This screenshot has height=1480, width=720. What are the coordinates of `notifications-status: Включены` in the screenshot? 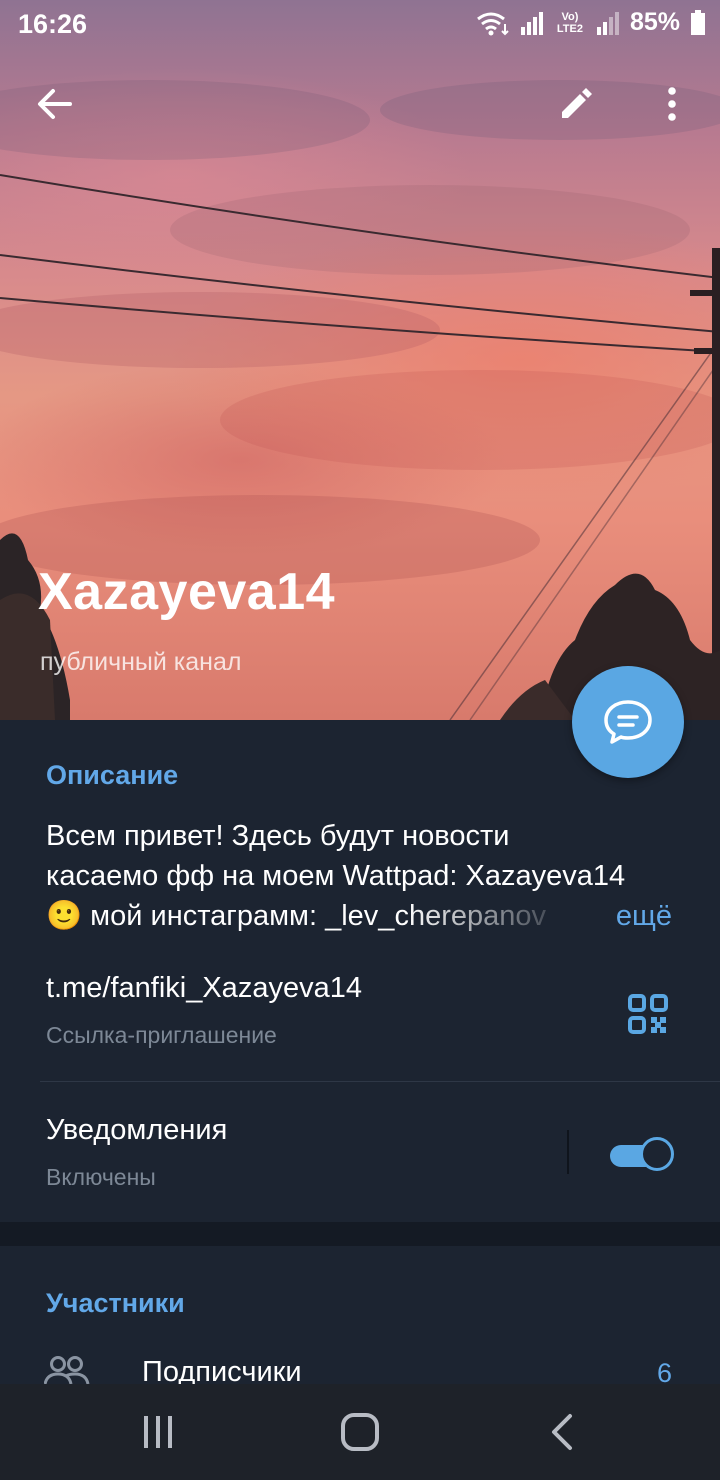 It's located at (101, 1177).